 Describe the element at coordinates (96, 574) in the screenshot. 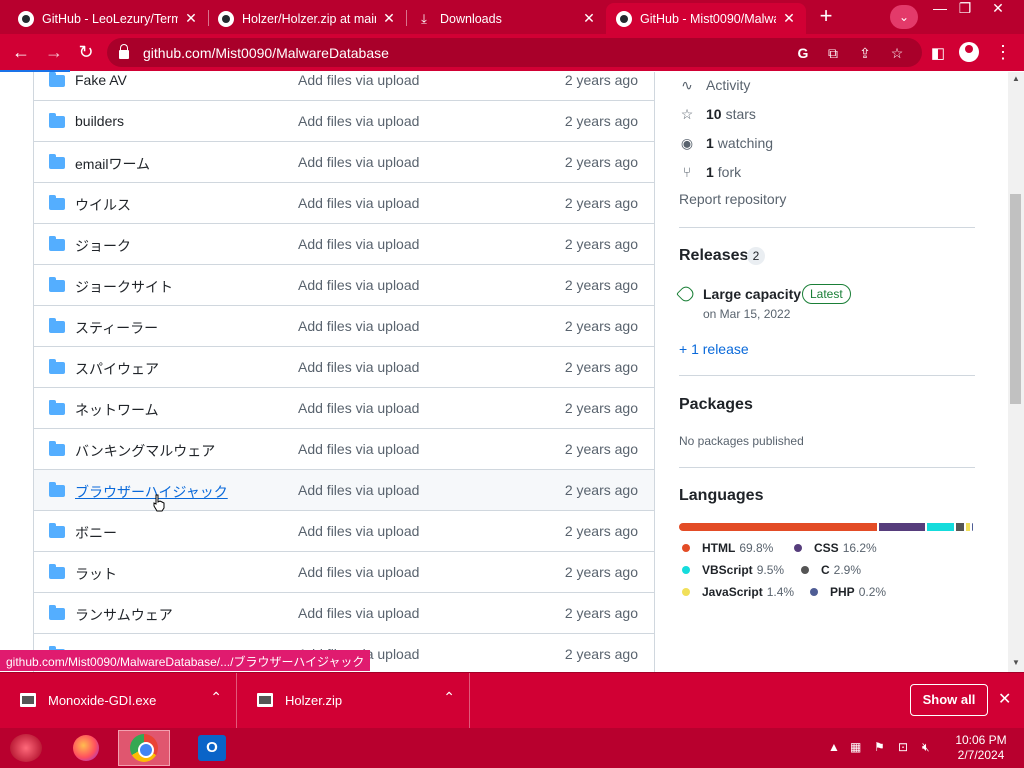

I see `file-name-link: ラット` at that location.